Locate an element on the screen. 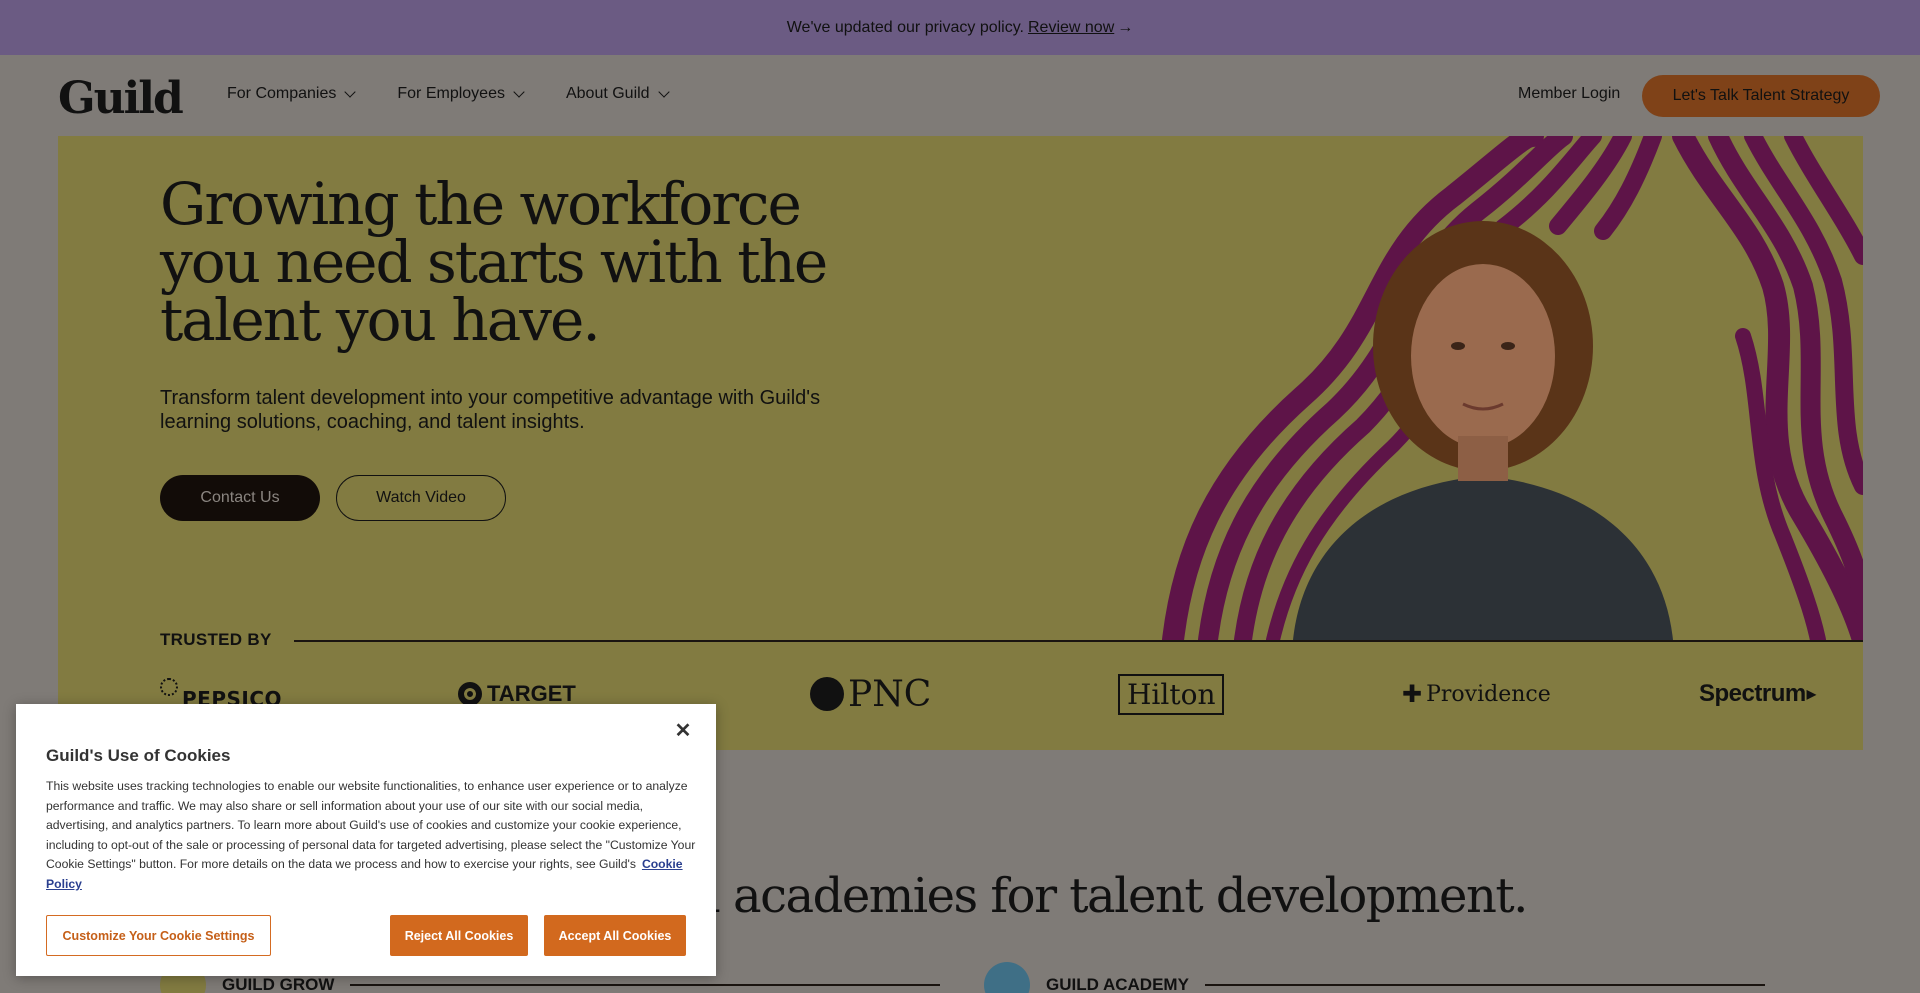 Image resolution: width=1920 pixels, height=993 pixels. nav-for-companies: For Companies is located at coordinates (292, 94).